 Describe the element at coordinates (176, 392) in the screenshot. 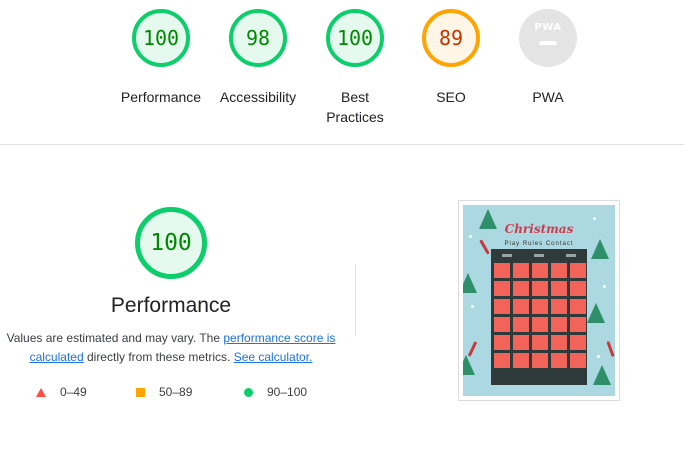

I see `legend-average-range: 50–89` at that location.